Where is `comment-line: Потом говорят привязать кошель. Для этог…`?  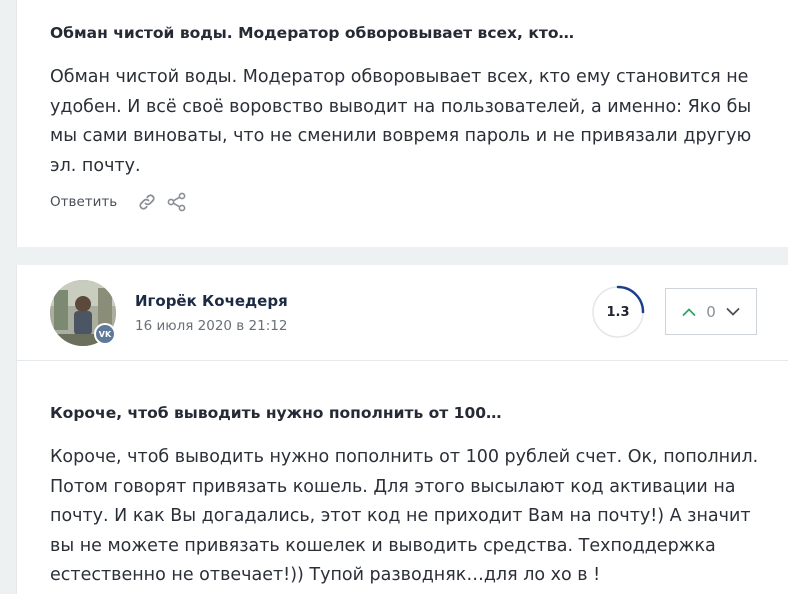 comment-line: Потом говорят привязать кошель. Для этог… is located at coordinates (393, 486).